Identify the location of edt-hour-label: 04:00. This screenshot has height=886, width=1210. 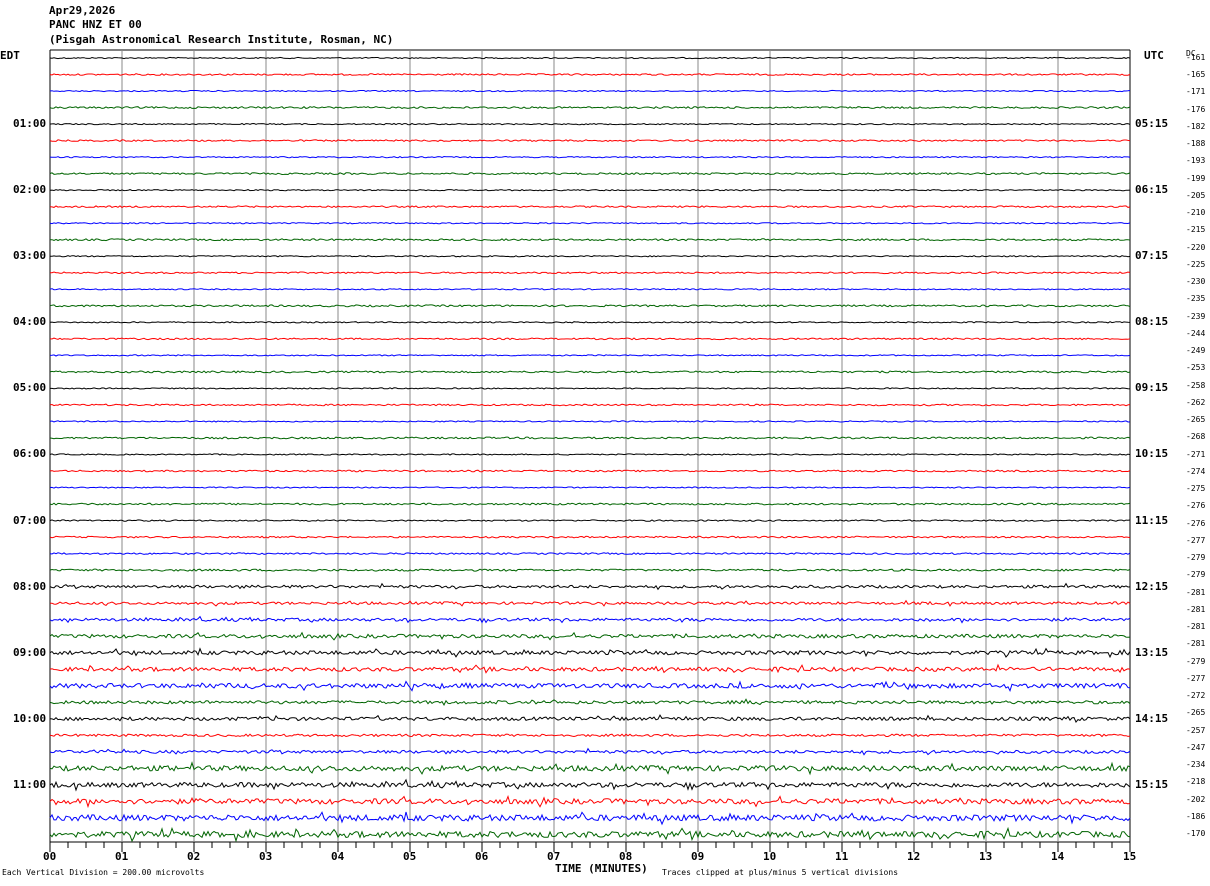
(30, 322).